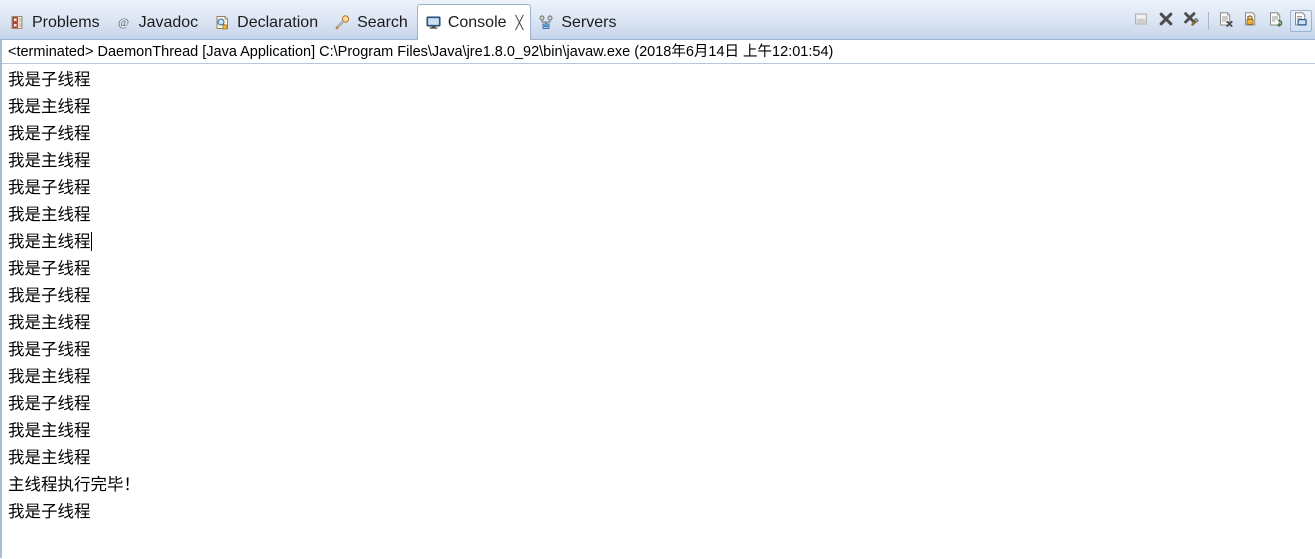 Image resolution: width=1315 pixels, height=559 pixels. I want to click on javadoc-icon: @, so click(124, 22).